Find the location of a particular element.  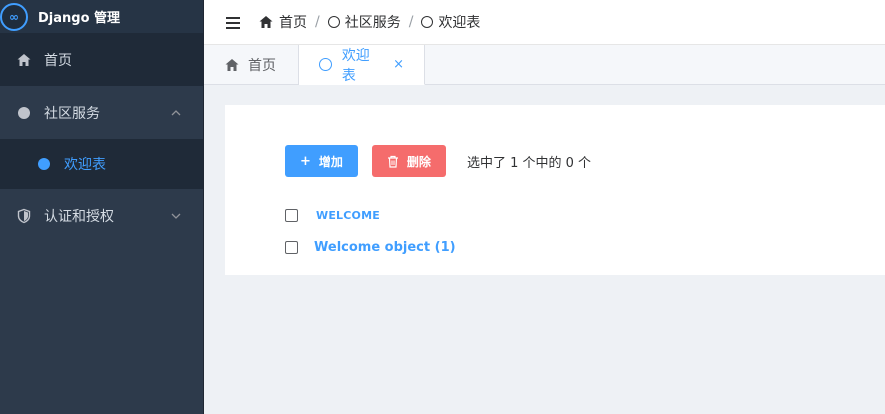

tab-home: 首页 is located at coordinates (251, 65).